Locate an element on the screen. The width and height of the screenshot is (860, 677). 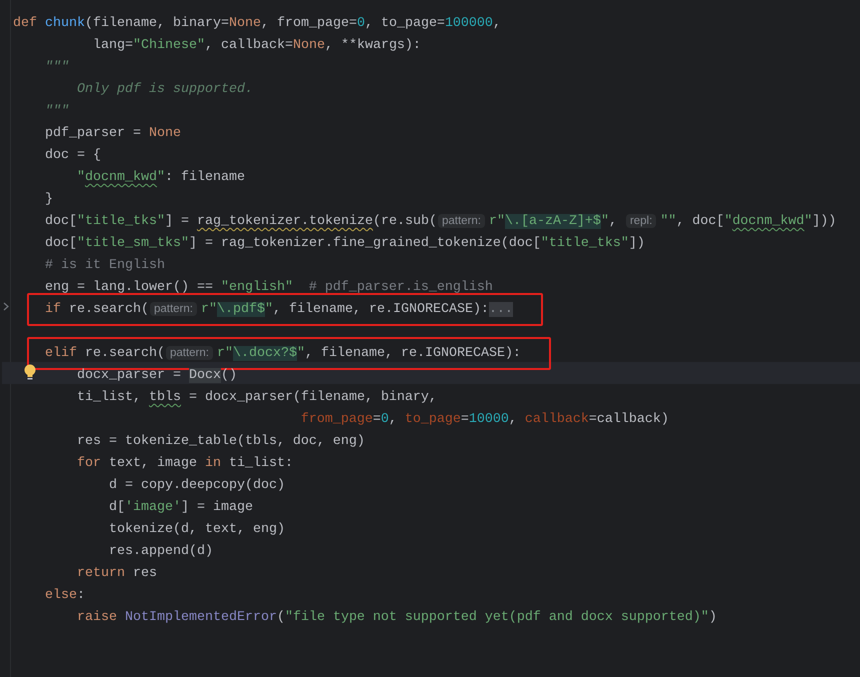
code-line: tokenize(d, text, eng) is located at coordinates (196, 530).